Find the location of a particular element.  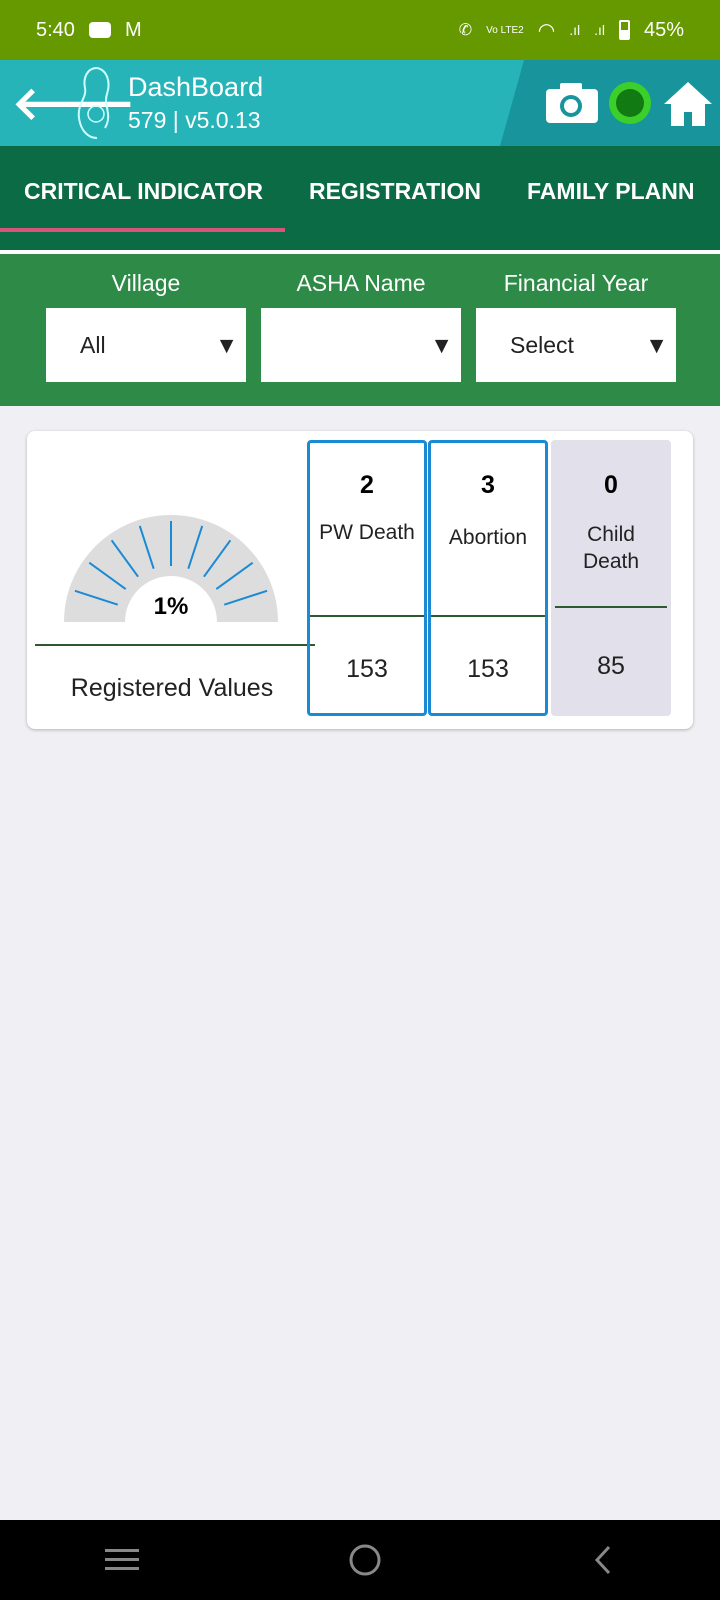

indicator-label: Abortion is located at coordinates (488, 537).